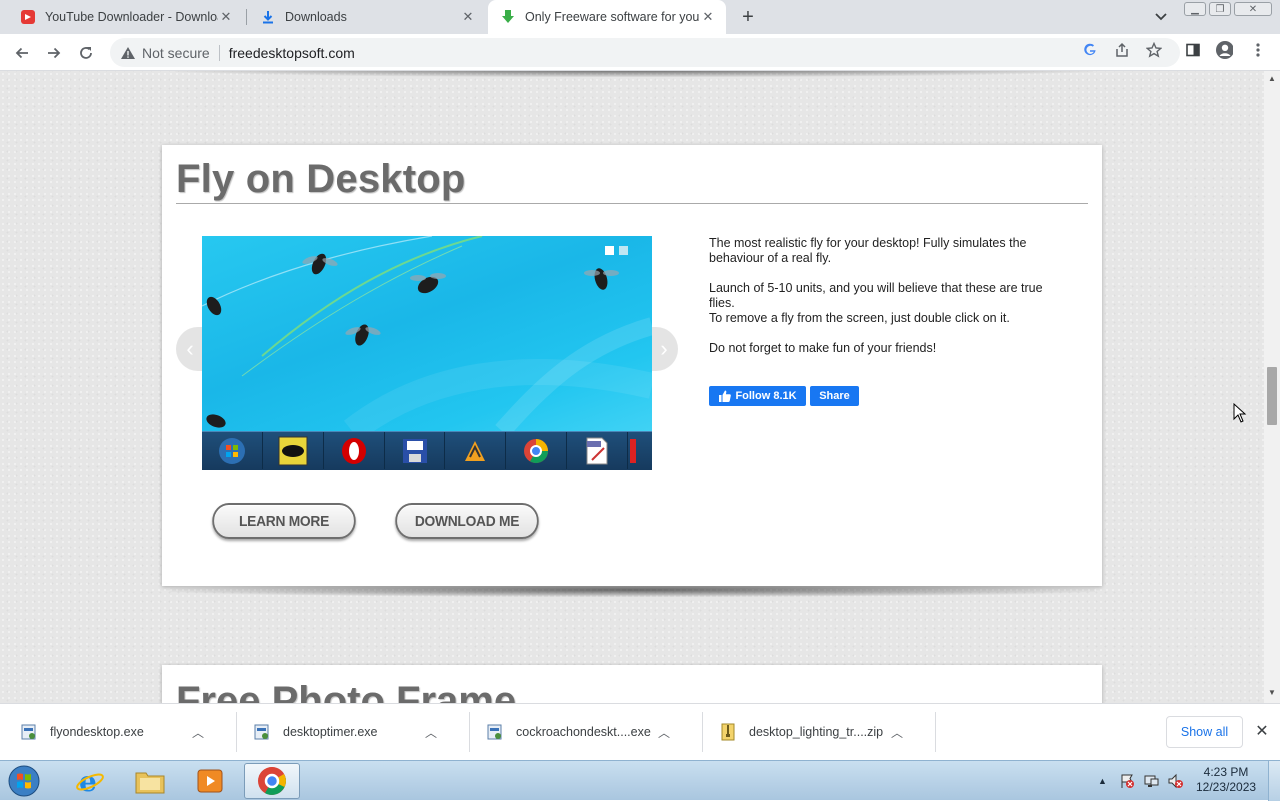 The image size is (1280, 801). What do you see at coordinates (128, 53) in the screenshot?
I see `not-secure-warning-icon` at bounding box center [128, 53].